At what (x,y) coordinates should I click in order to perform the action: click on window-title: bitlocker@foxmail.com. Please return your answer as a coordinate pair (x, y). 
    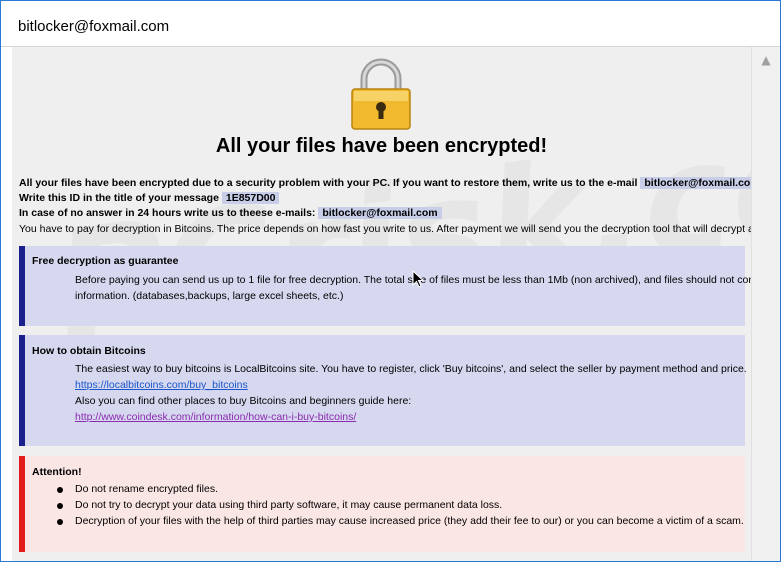
    Looking at the image, I should click on (94, 26).